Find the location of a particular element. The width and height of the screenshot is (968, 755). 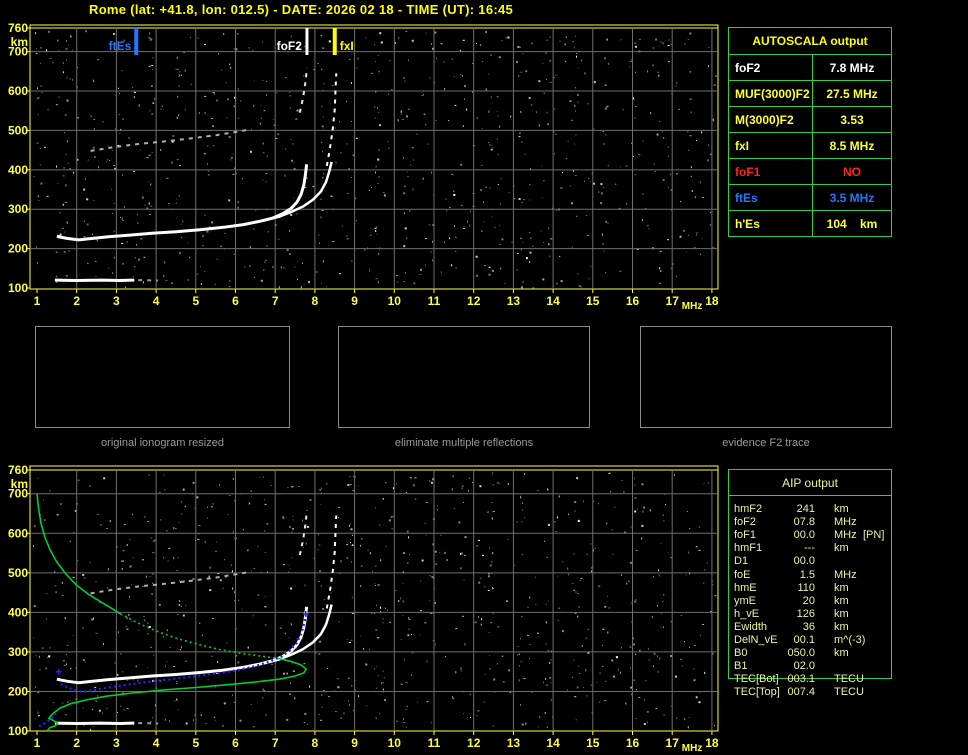

trace-profile-topside is located at coordinates (78, 554).